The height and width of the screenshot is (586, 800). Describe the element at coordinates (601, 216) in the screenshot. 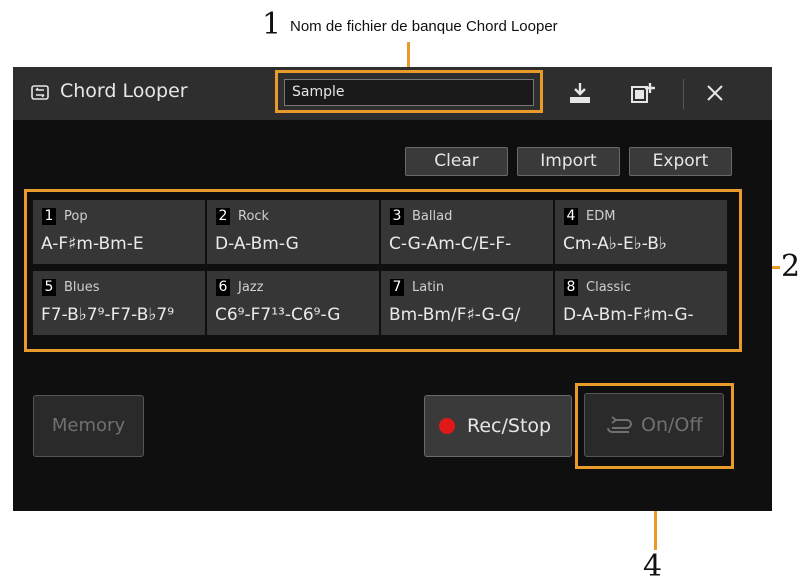

I see `slot-name: EDM` at that location.